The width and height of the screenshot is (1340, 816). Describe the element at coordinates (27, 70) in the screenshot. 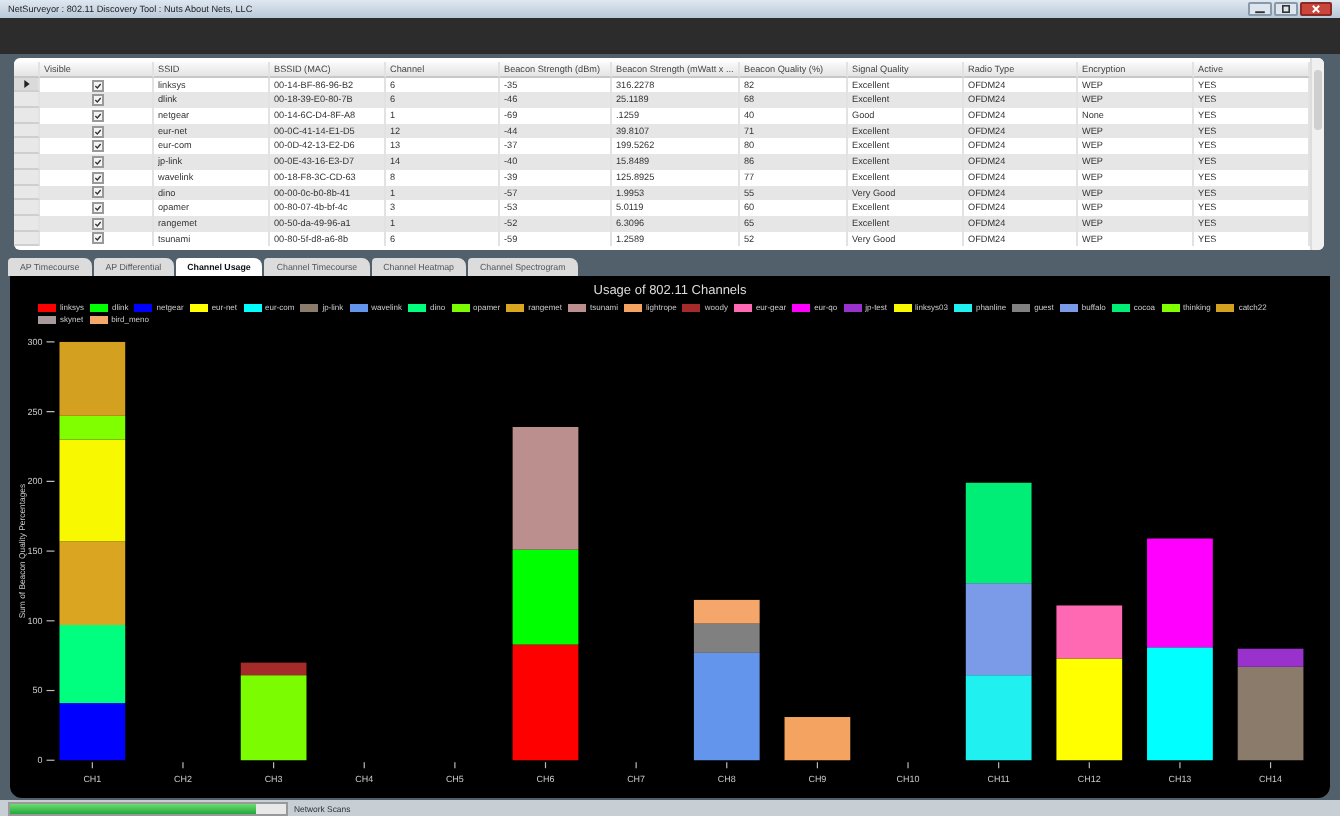

I see `row-header-corner` at that location.